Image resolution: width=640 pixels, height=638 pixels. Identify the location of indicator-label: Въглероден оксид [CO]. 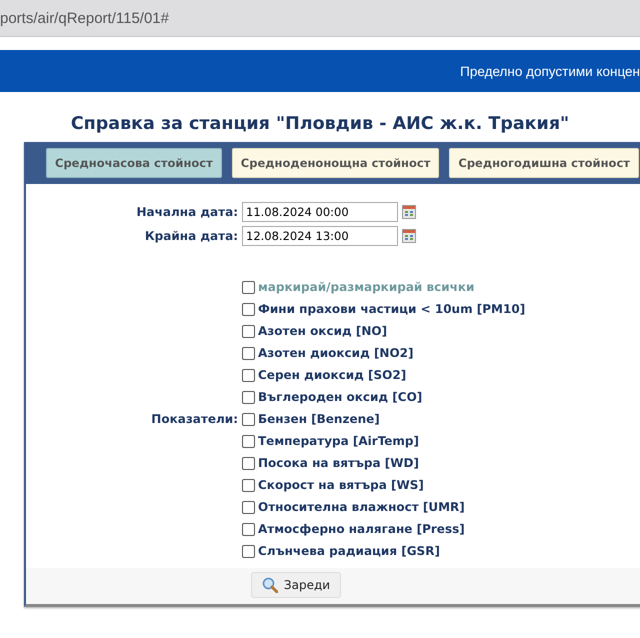
(340, 397).